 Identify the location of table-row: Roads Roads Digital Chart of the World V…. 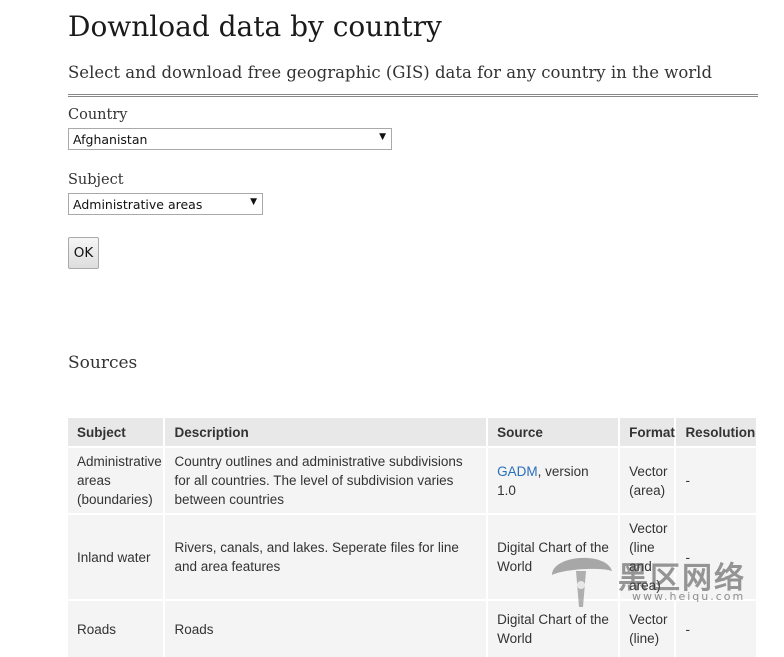
(413, 628).